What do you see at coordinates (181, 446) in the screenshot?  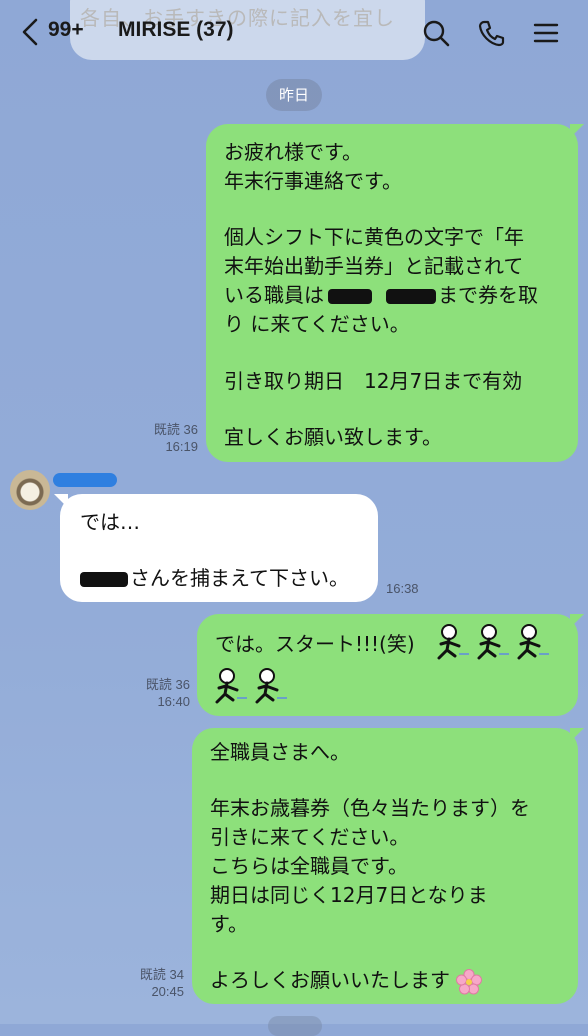 I see `timestamp: 16:19` at bounding box center [181, 446].